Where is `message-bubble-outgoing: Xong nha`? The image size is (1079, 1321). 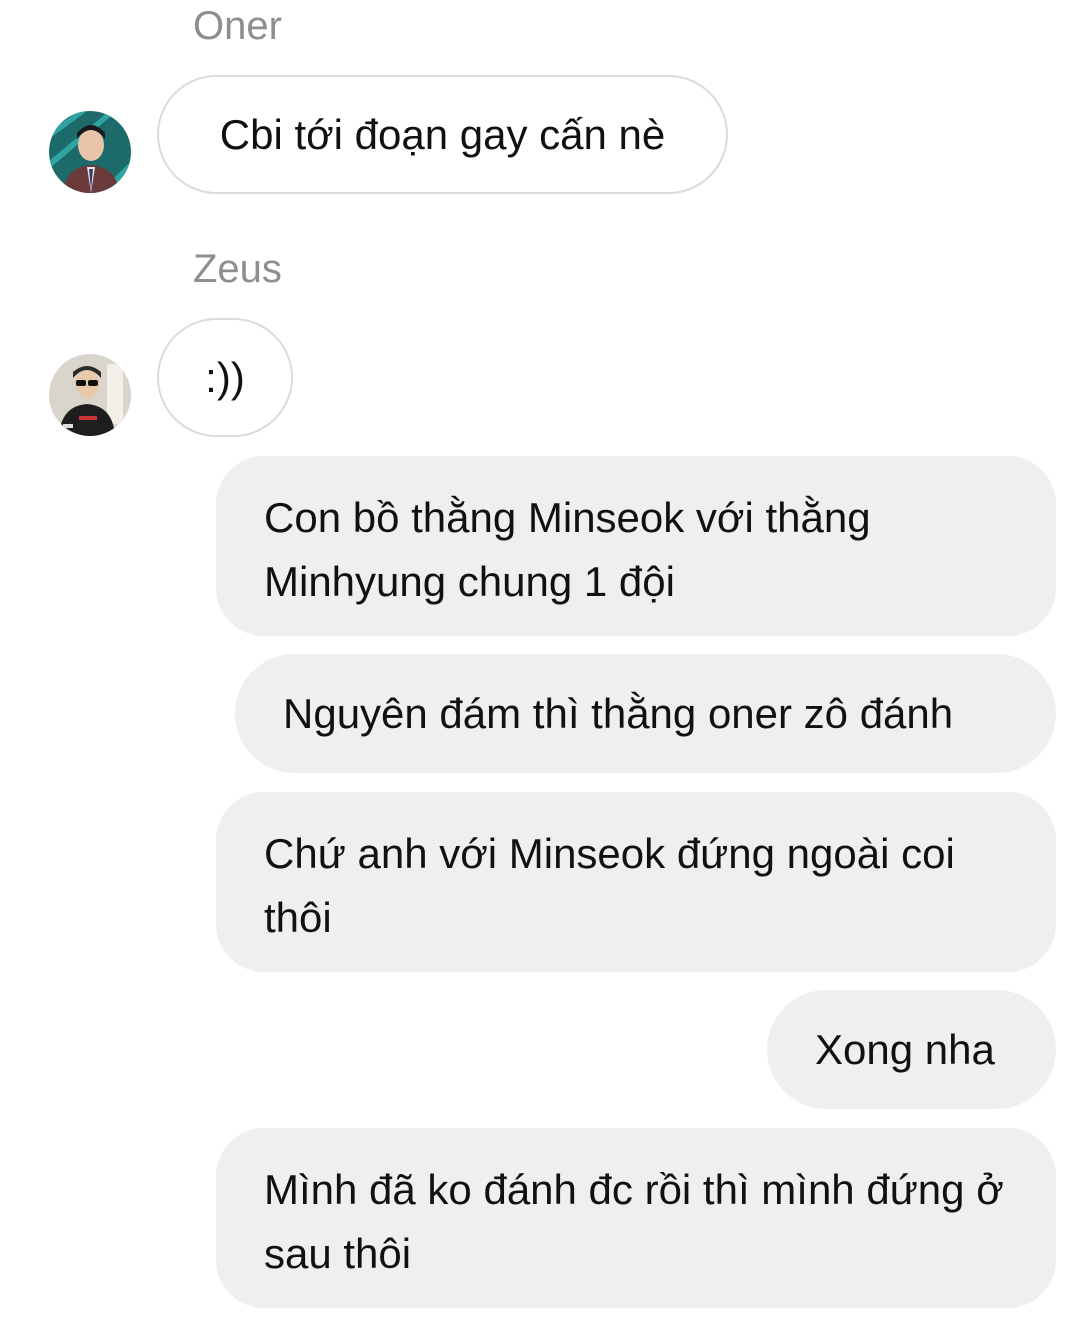
message-bubble-outgoing: Xong nha is located at coordinates (911, 1049).